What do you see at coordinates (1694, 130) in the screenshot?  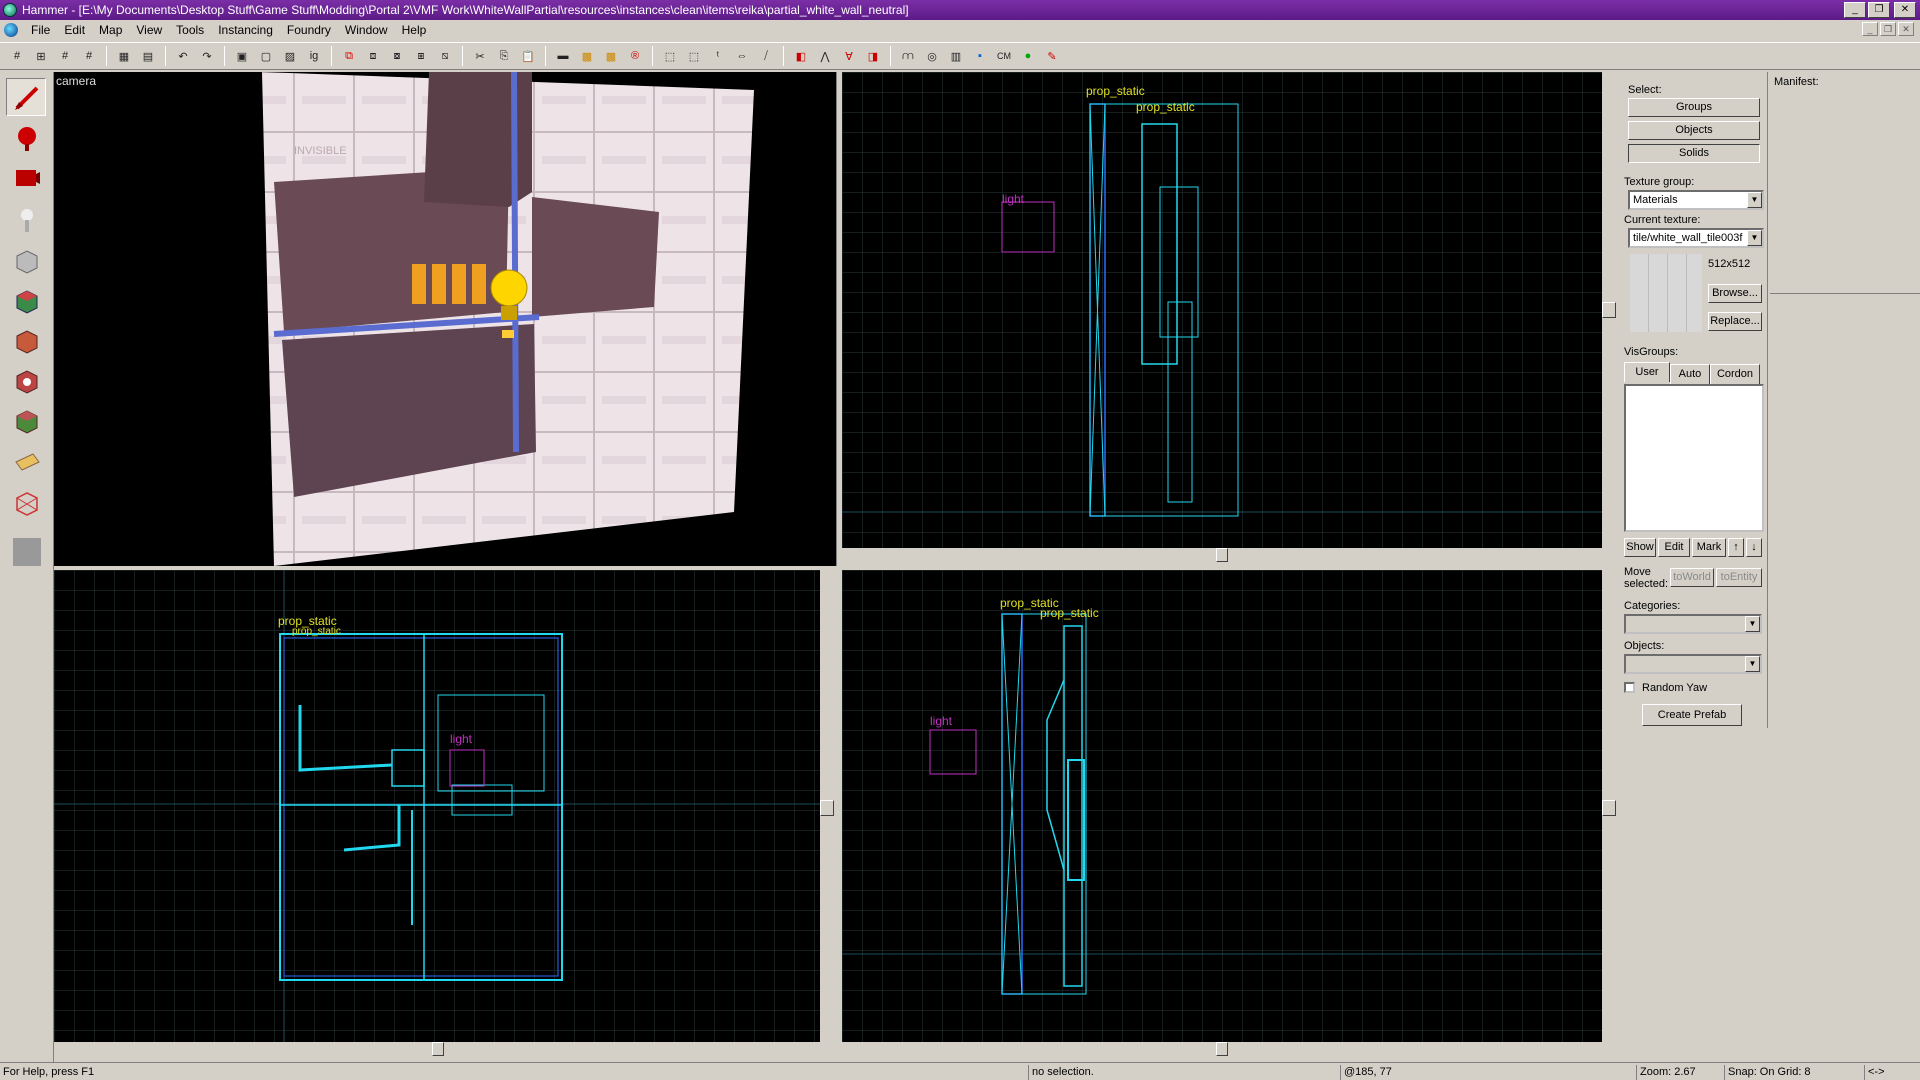 I see `objects-button: Objects` at bounding box center [1694, 130].